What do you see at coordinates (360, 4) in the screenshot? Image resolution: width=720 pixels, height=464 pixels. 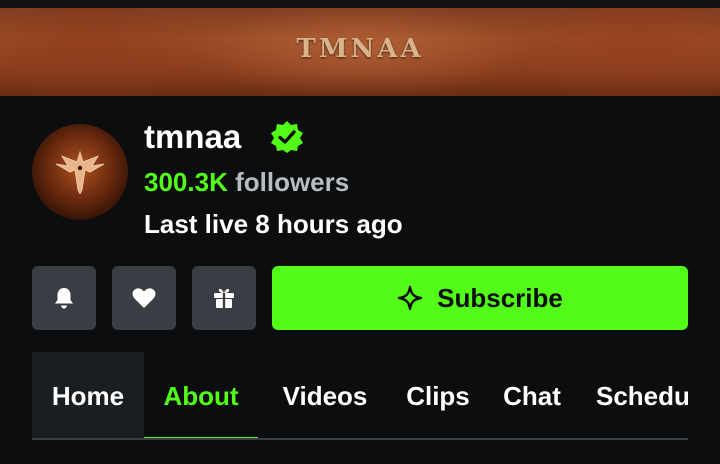 I see `banner-top-edge` at bounding box center [360, 4].